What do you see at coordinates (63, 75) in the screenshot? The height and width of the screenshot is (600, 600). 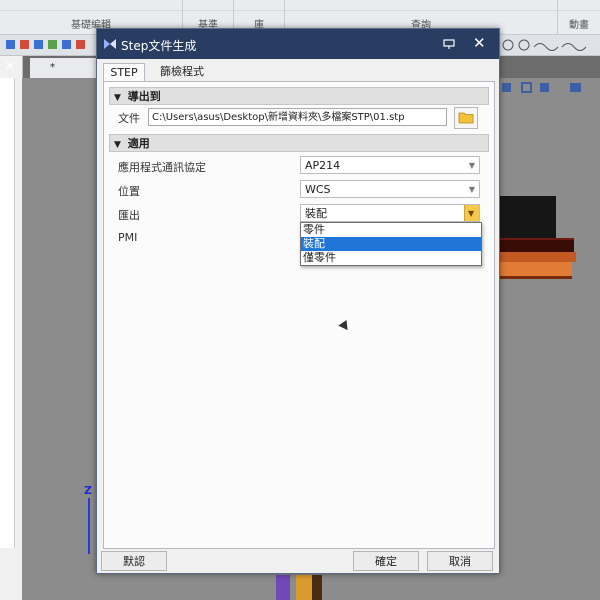 I see `document-tab: * 01.Z3AS` at bounding box center [63, 75].